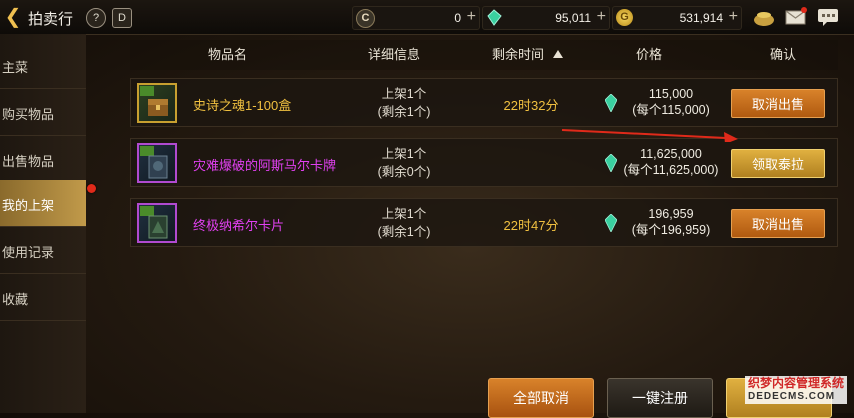  Describe the element at coordinates (796, 17) in the screenshot. I see `mail-icon` at that location.